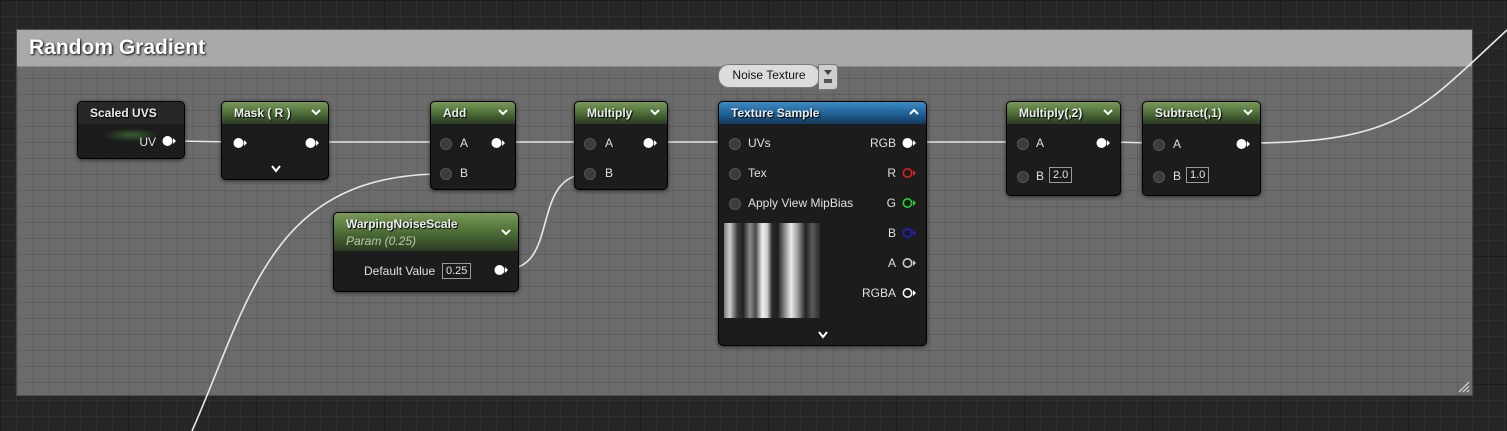 The width and height of the screenshot is (1507, 431). Describe the element at coordinates (1188, 113) in the screenshot. I see `node-title: Subtract(,1)` at that location.